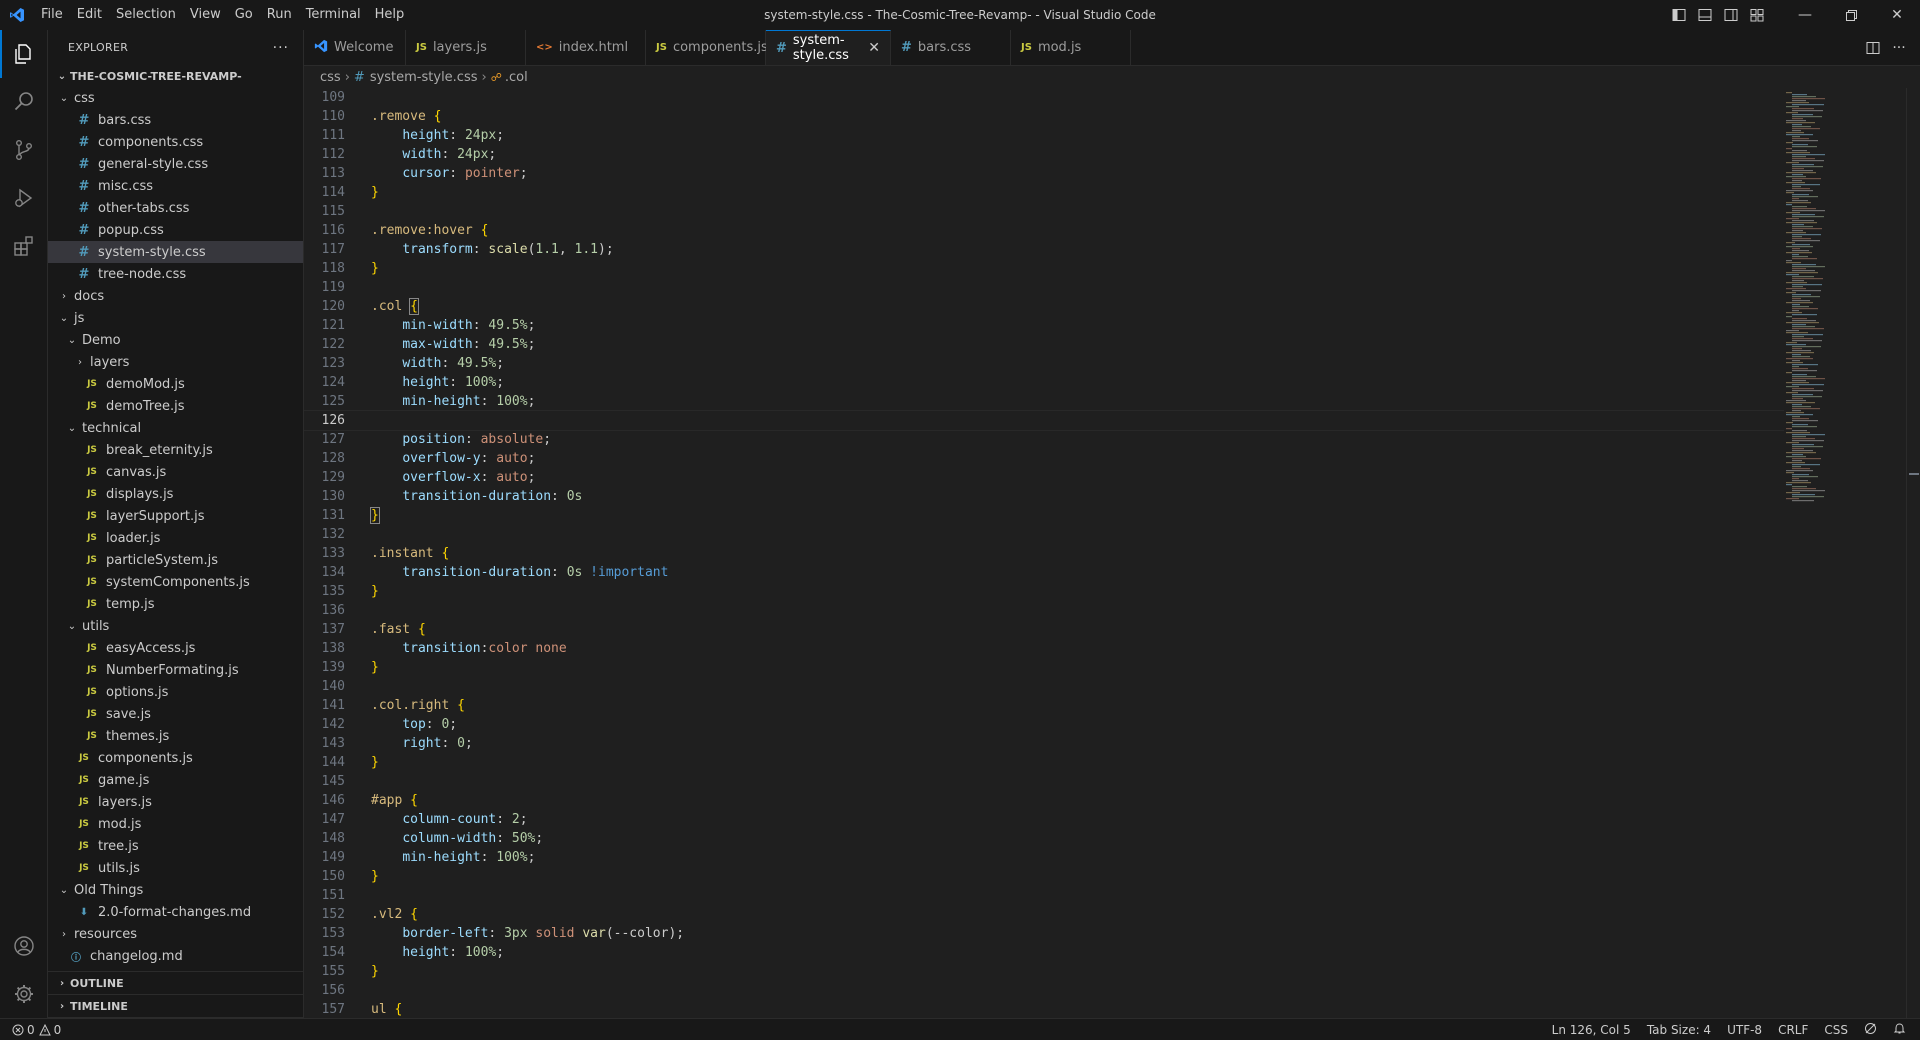 This screenshot has height=1040, width=1920. Describe the element at coordinates (175, 494) in the screenshot. I see `tree-file: JS displays.js` at that location.